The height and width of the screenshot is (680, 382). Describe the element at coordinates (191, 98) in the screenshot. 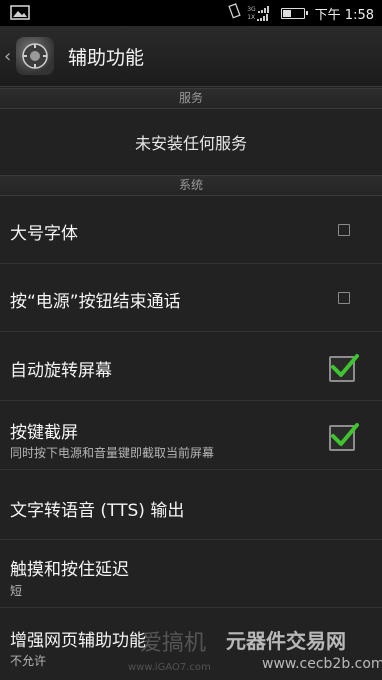

I see `section-header-services: 服务` at that location.